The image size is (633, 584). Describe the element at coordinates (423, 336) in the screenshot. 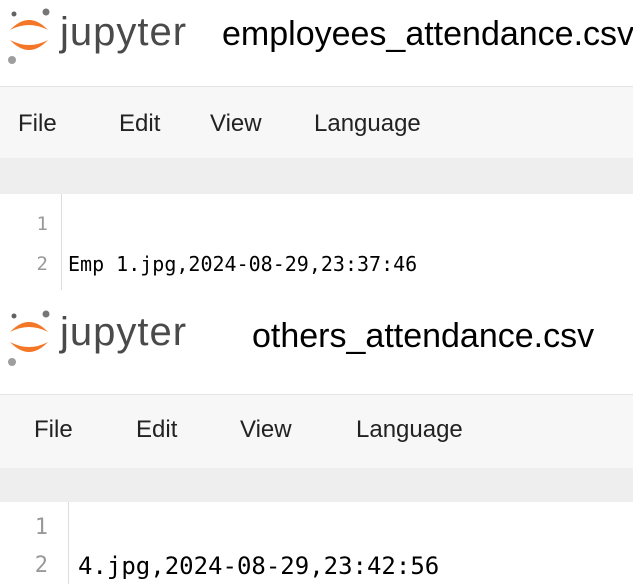

I see `file-name: others_attendance.csv` at that location.